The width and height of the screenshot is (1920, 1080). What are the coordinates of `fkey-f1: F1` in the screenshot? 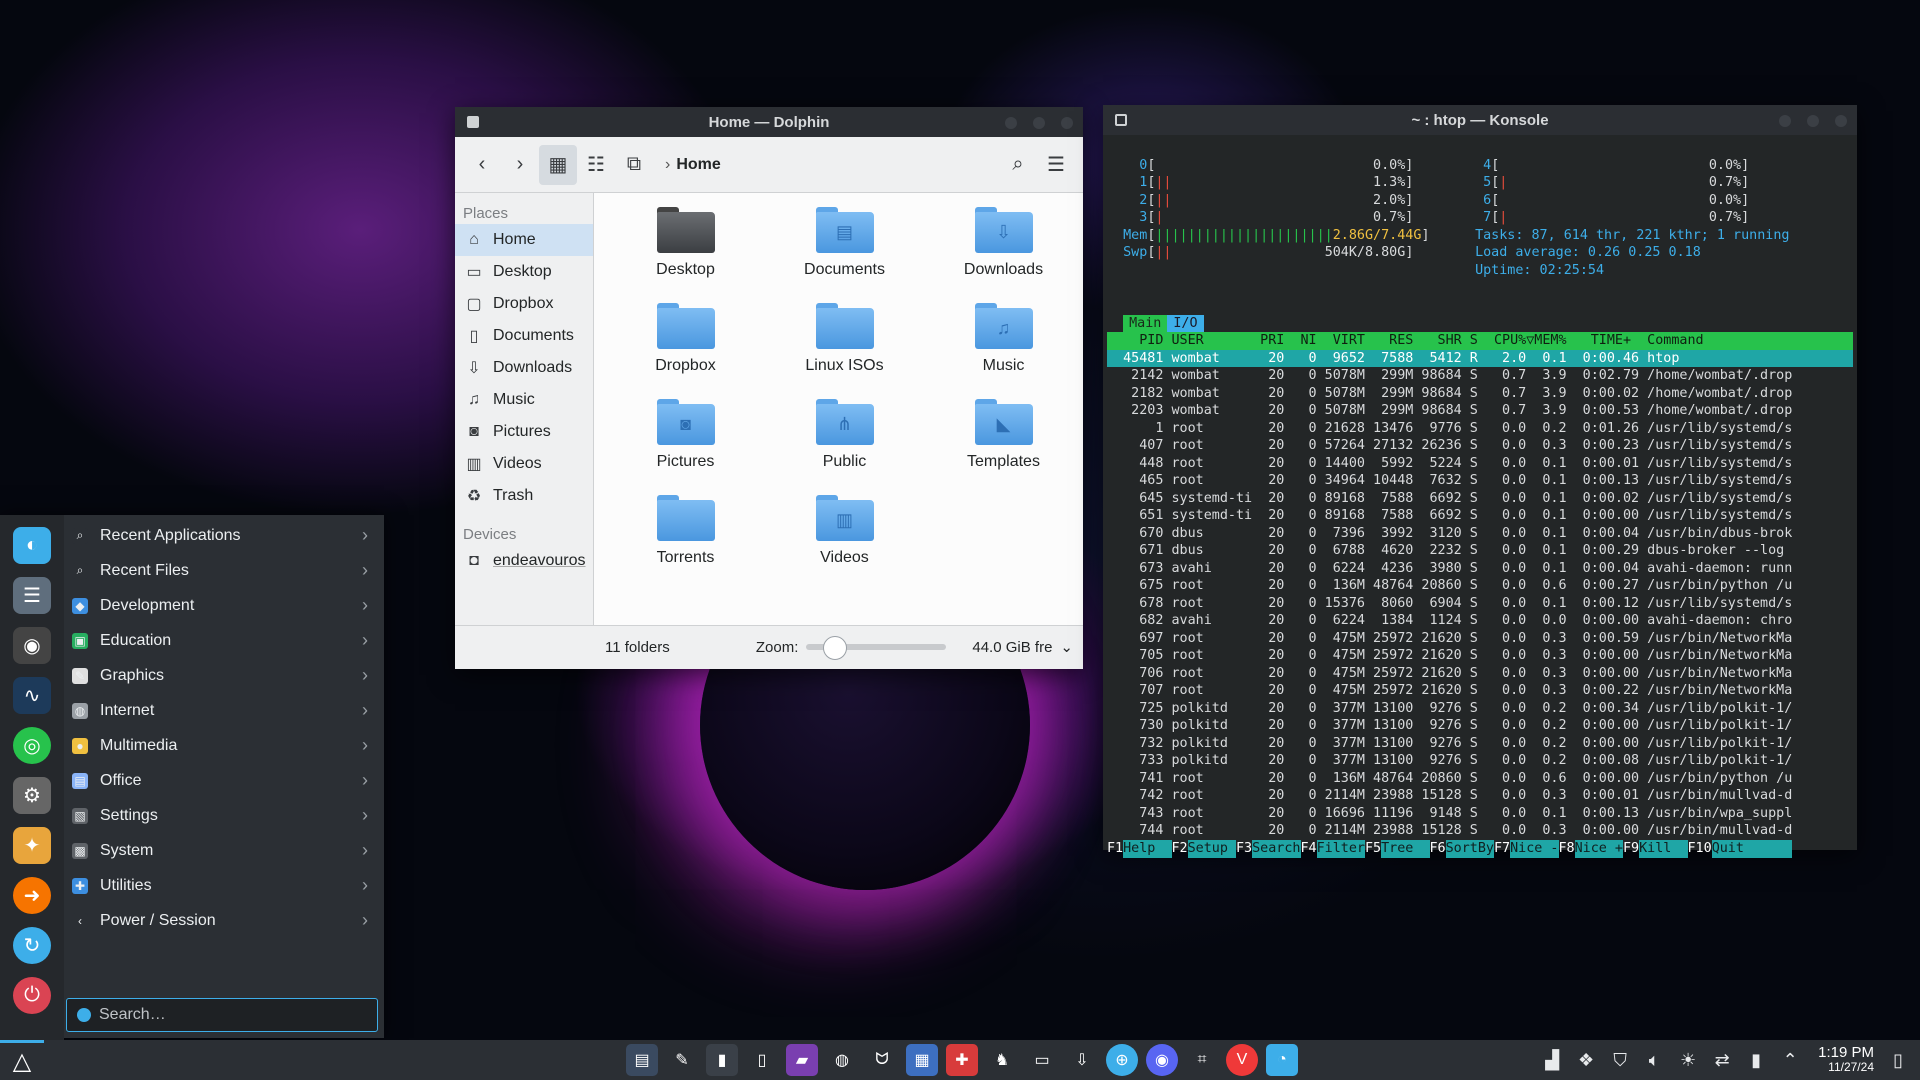 It's located at (1115, 849).